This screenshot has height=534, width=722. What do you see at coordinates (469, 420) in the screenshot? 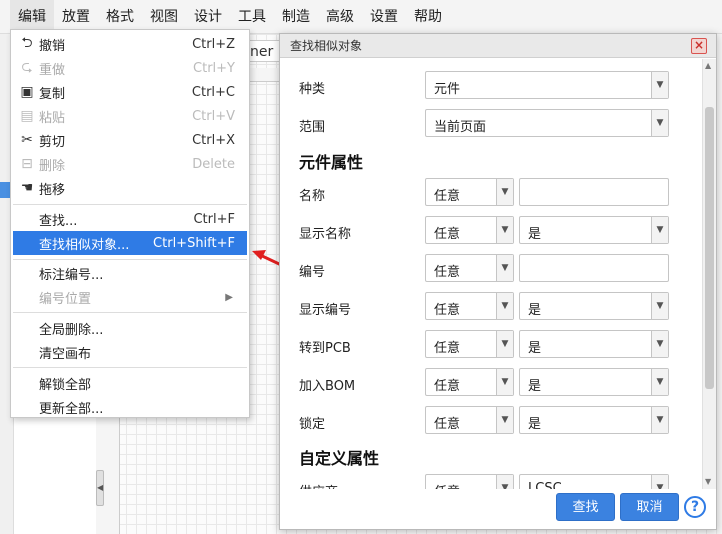
I see `locked-match-select: 任意 ▼` at bounding box center [469, 420].